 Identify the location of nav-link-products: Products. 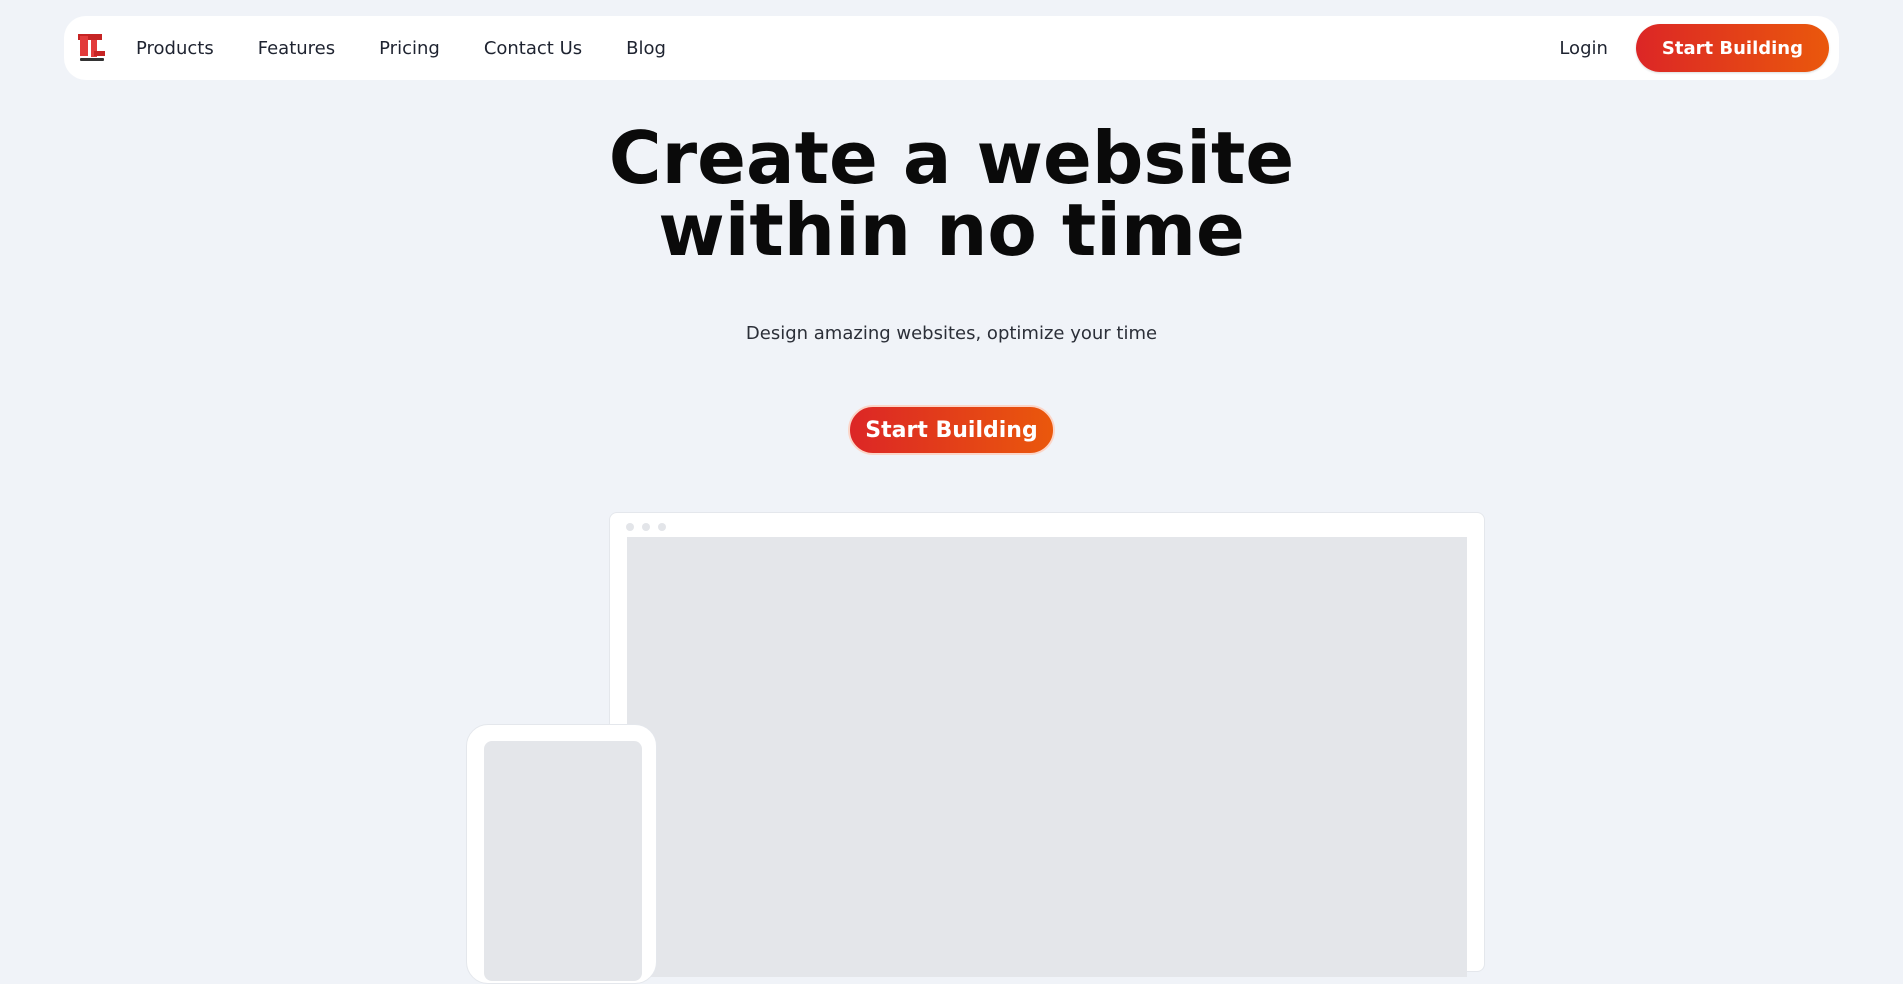
(175, 48).